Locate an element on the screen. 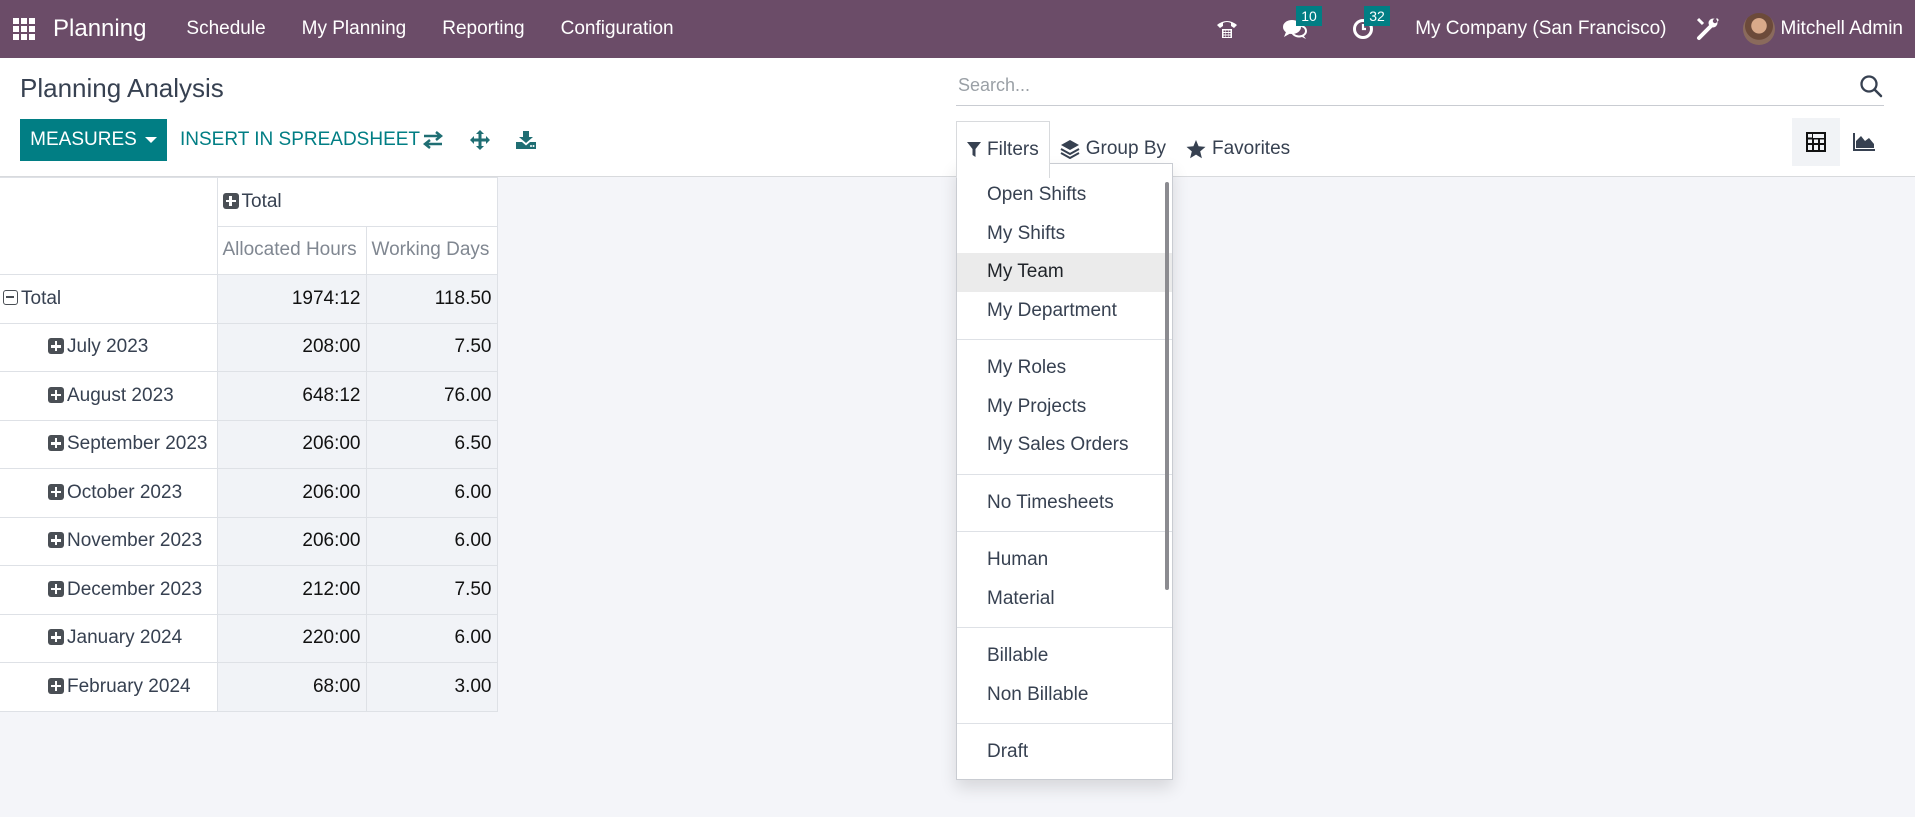 Image resolution: width=1915 pixels, height=817 pixels. filter-non-billable: Non Billable is located at coordinates (1064, 695).